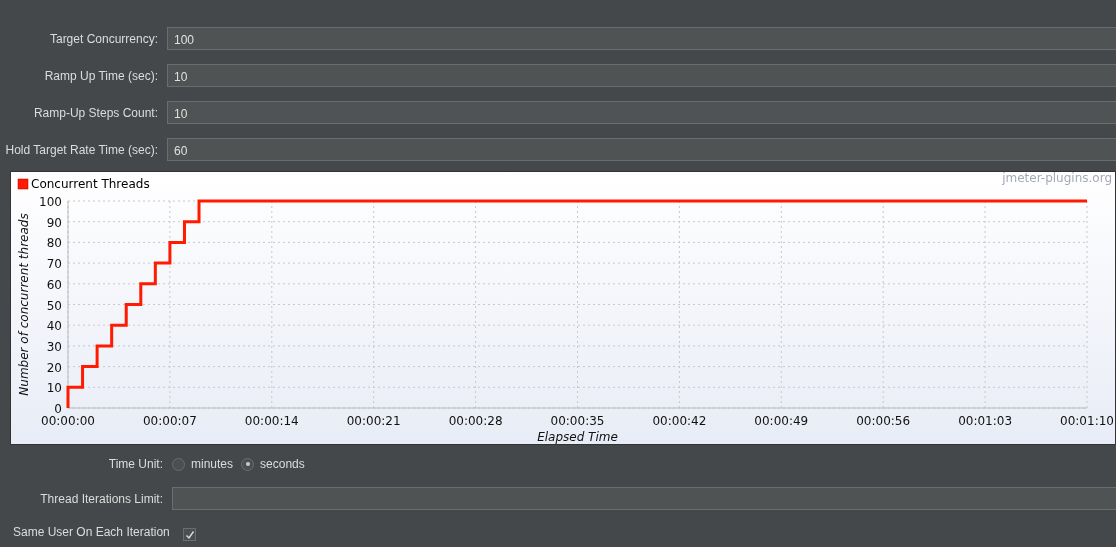  What do you see at coordinates (54, 326) in the screenshot?
I see `y-tick-label: 40` at bounding box center [54, 326].